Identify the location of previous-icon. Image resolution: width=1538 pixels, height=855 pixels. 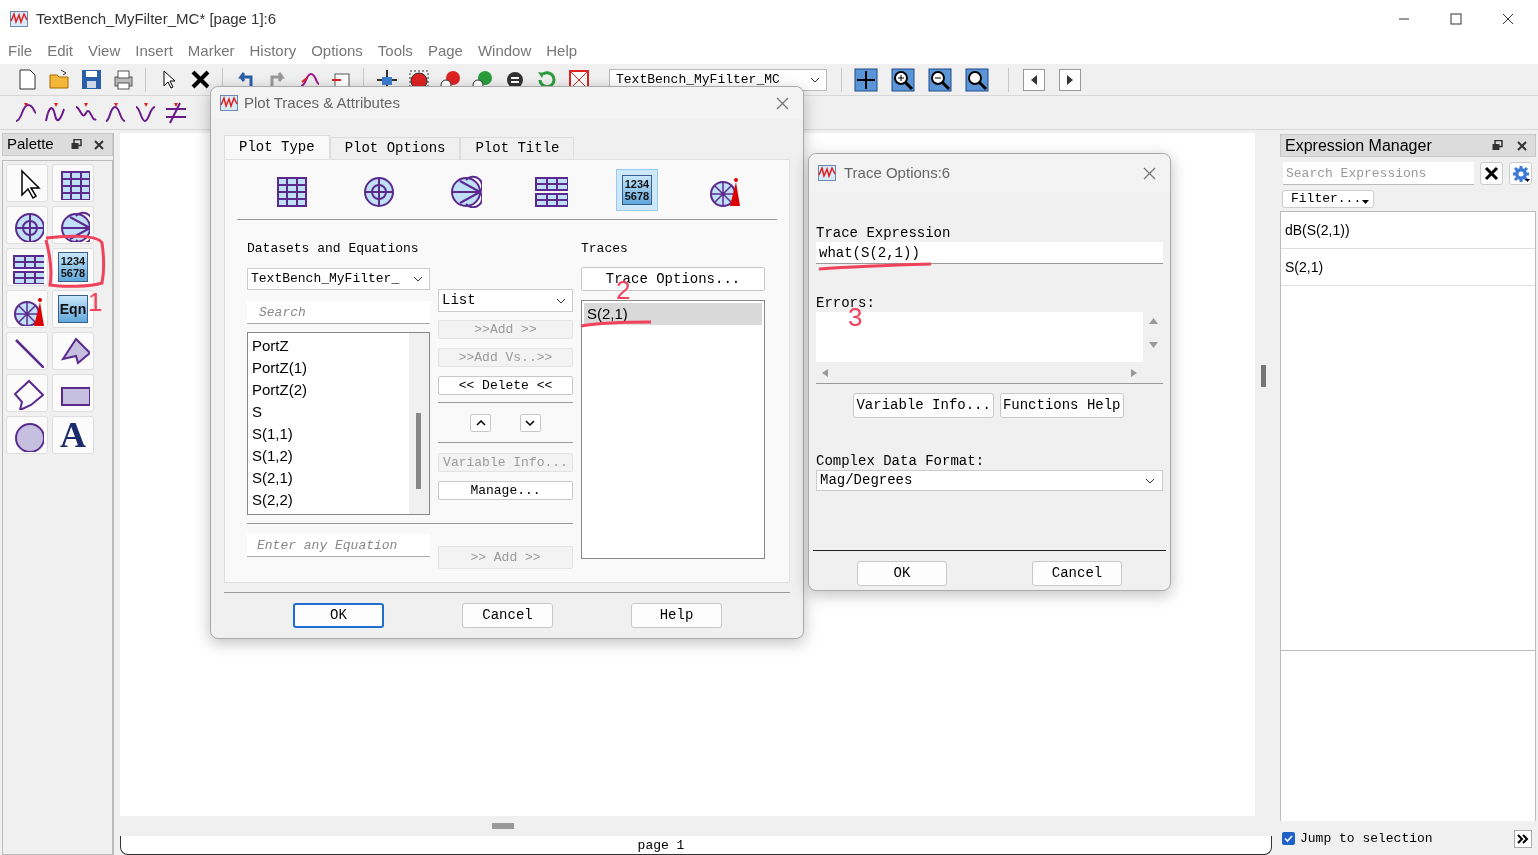
(1034, 79).